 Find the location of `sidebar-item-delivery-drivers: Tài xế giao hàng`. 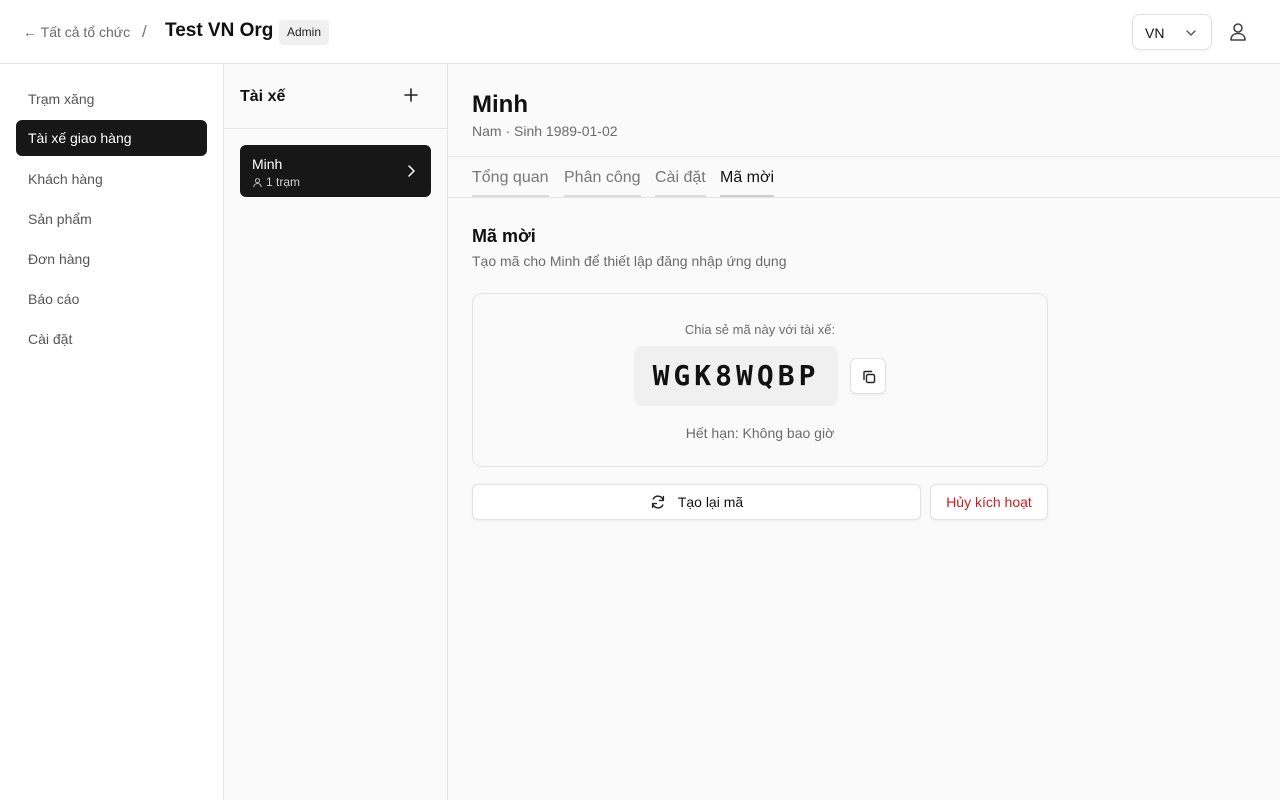

sidebar-item-delivery-drivers: Tài xế giao hàng is located at coordinates (111, 138).